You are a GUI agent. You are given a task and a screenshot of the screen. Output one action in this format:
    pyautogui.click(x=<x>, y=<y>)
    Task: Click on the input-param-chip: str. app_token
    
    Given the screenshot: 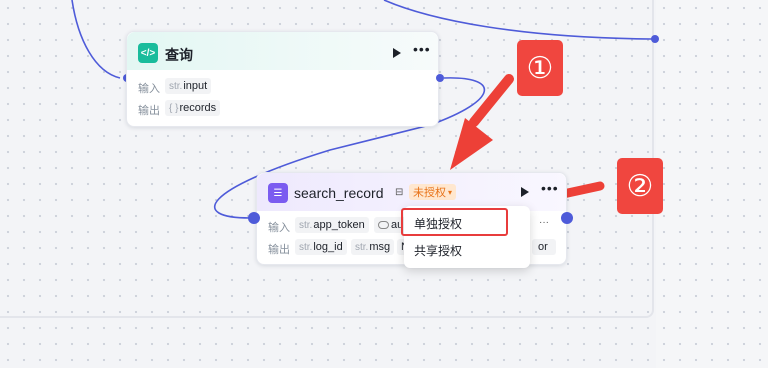 What is the action you would take?
    pyautogui.click(x=332, y=225)
    